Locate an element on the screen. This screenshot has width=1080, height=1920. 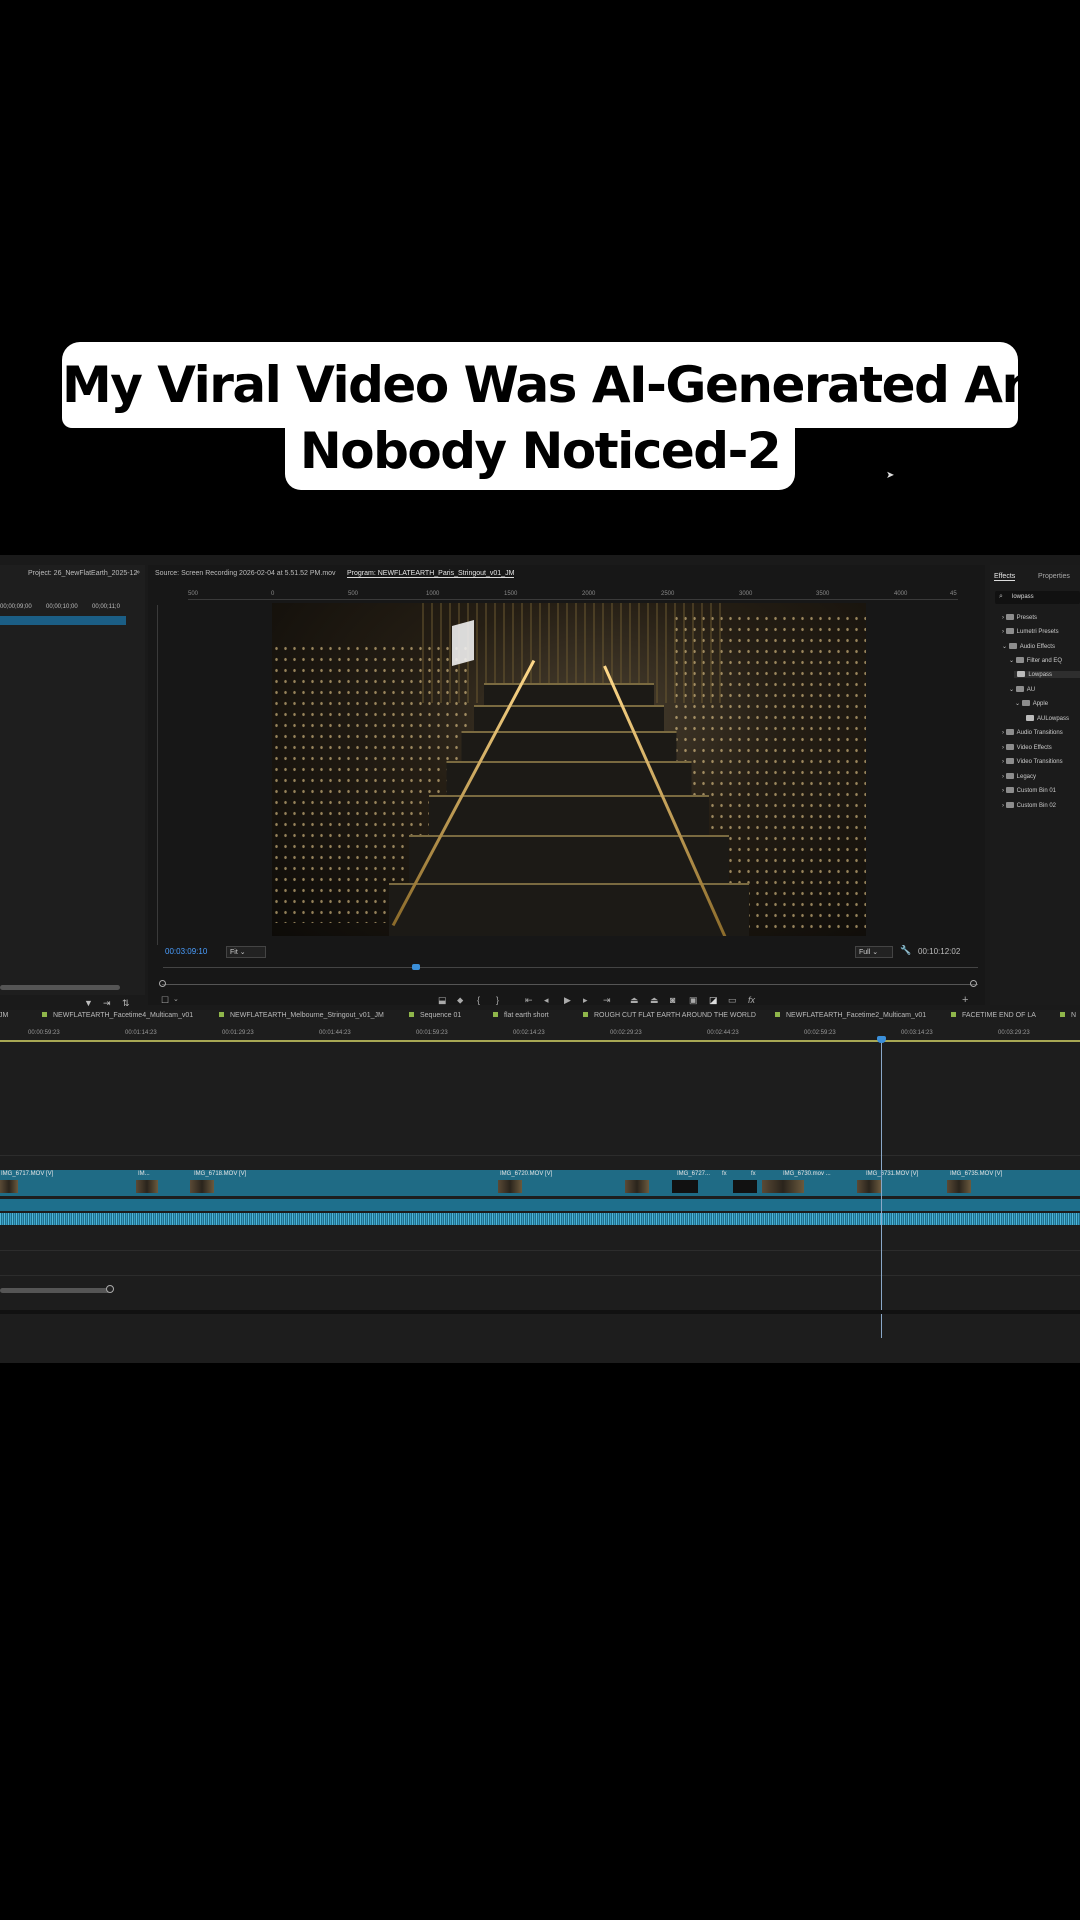
sequence-tab: NEWFLATEARTH_Facetime2_Multicam_v01 is located at coordinates (850, 1015).